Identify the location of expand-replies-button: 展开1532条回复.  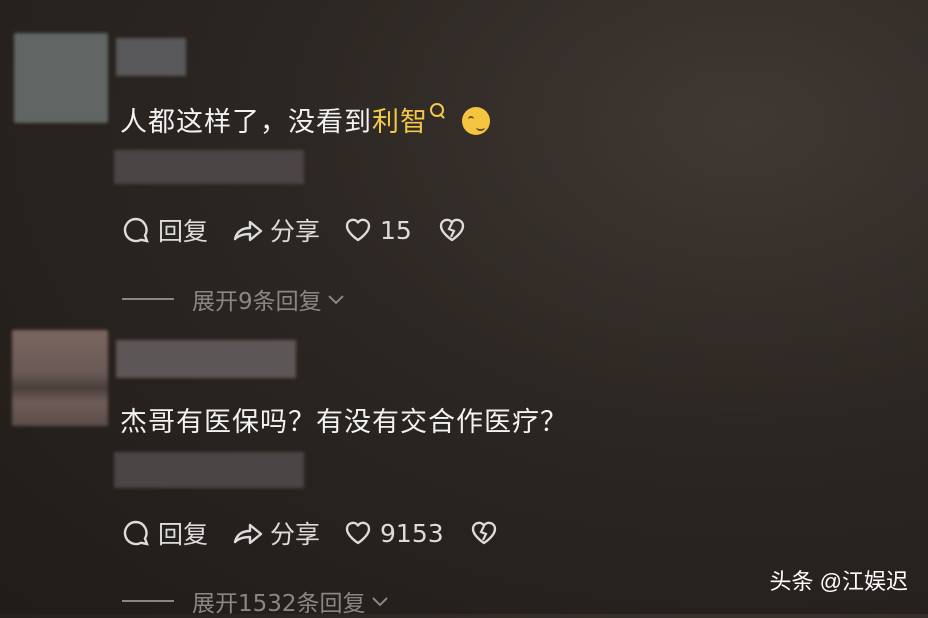
(256, 601).